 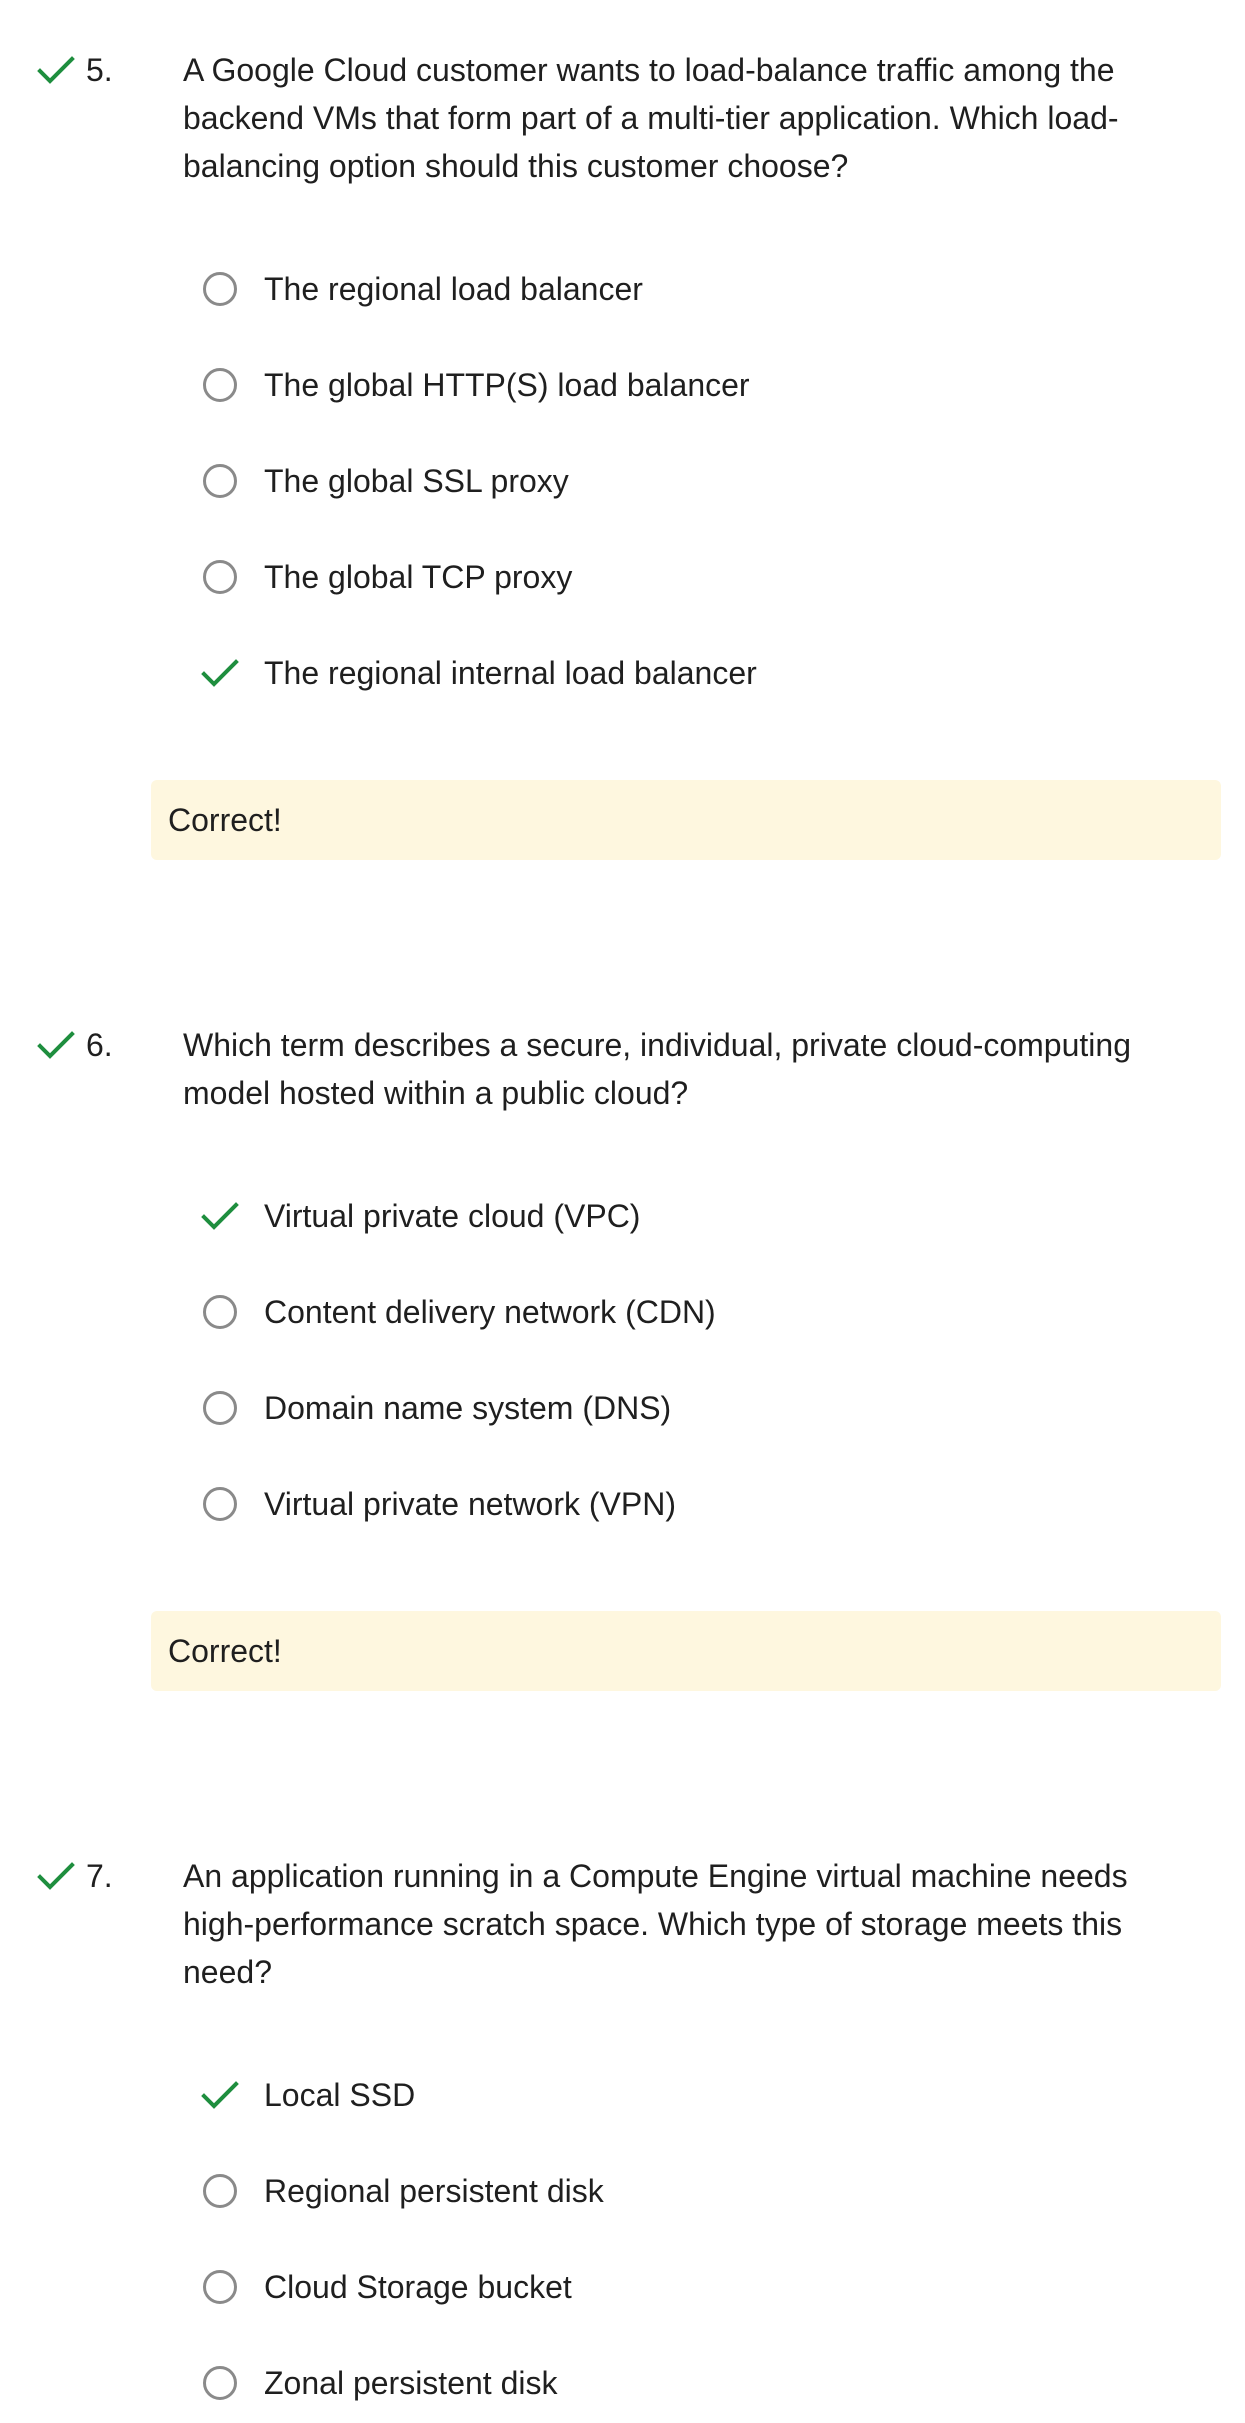 What do you see at coordinates (468, 1408) in the screenshot?
I see `option-label: Domain name system (DNS)` at bounding box center [468, 1408].